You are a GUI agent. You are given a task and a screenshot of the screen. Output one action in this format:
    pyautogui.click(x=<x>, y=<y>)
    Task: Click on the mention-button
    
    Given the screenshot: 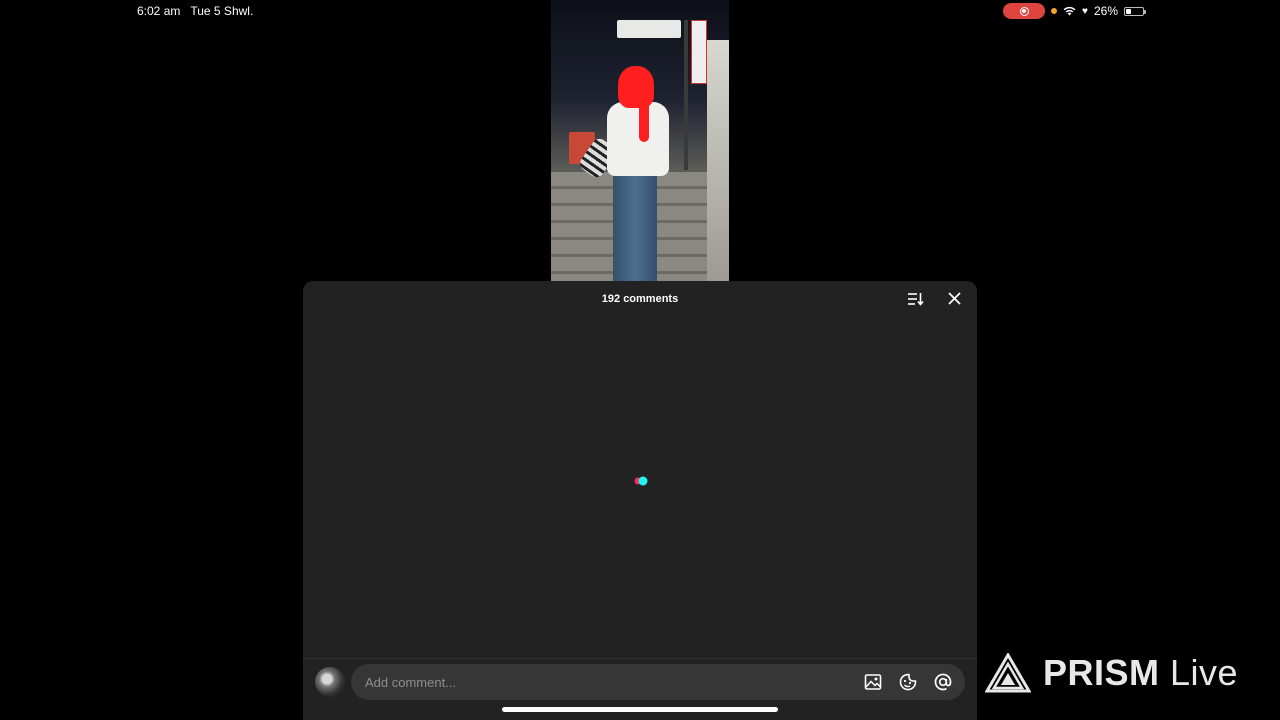 What is the action you would take?
    pyautogui.click(x=943, y=682)
    